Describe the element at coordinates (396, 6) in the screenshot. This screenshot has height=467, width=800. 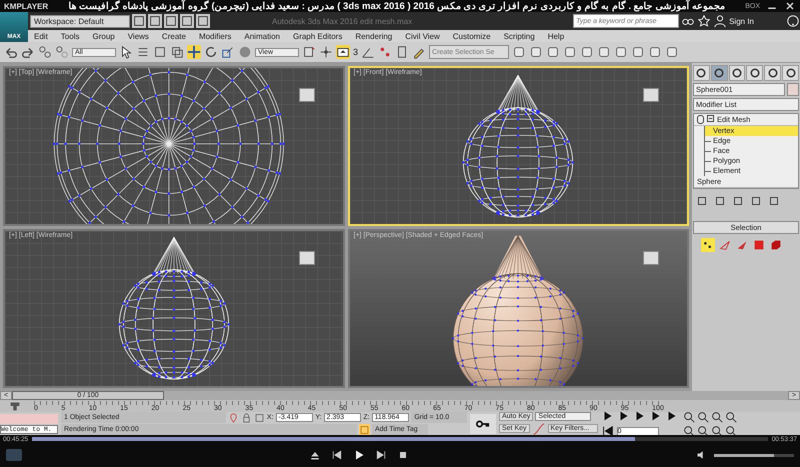
I see `video-title: مجموعه آموزشی جامع . گام به گام و کاربردی نرم افزار تری دی مکس 2016 ( 3ds max 2016 ) مدرس : سعید فدایی (تیچرمن) گروه آموزشی پادشاه گرافیست ها` at that location.